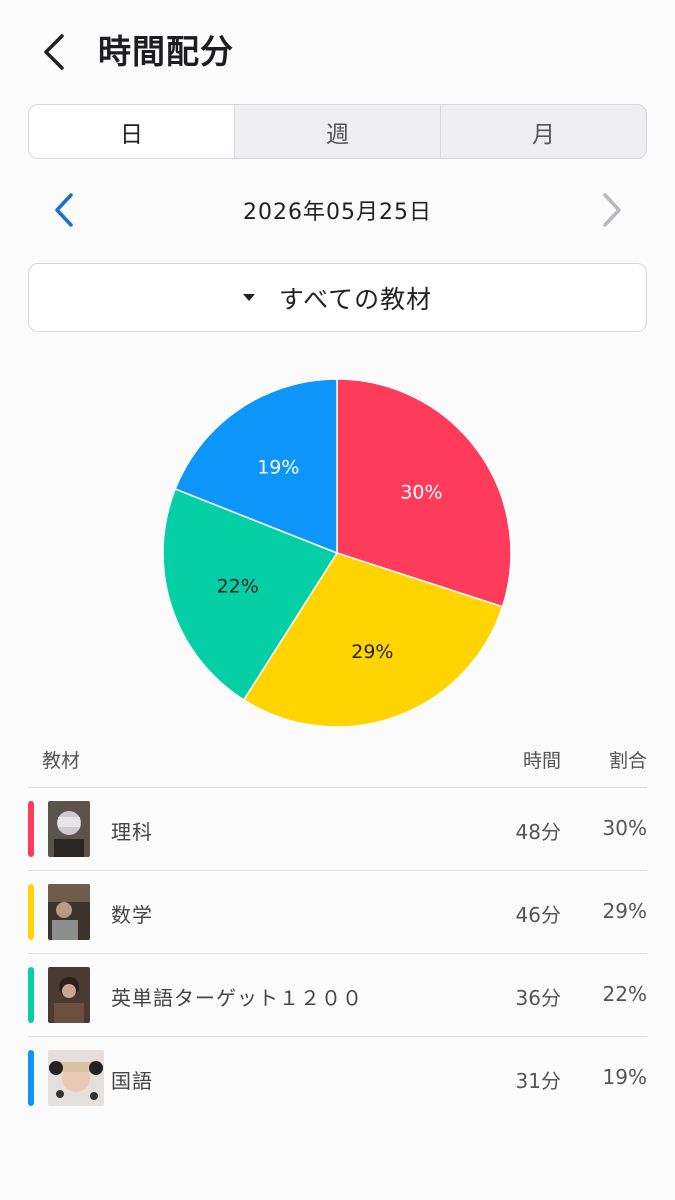 This screenshot has width=675, height=1200. I want to click on material-filter-dropdown: すべての教材, so click(337, 297).